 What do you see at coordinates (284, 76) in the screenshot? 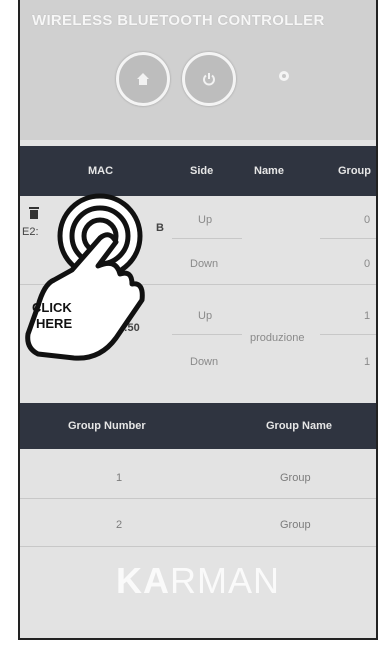
I see `gear-icon` at bounding box center [284, 76].